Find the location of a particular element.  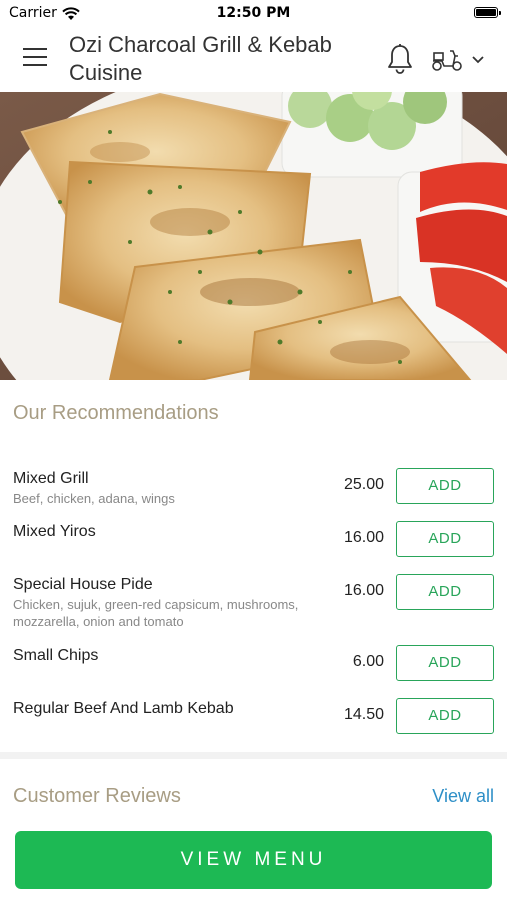

item-price: 25.00 is located at coordinates (363, 484).